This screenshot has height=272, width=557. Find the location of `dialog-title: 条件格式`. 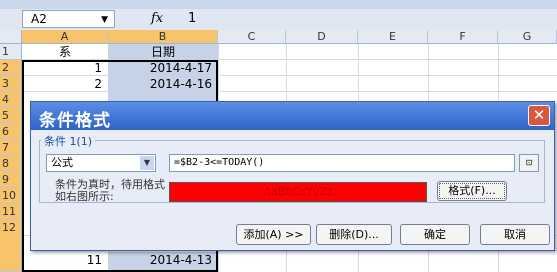

dialog-title: 条件格式 is located at coordinates (75, 121).